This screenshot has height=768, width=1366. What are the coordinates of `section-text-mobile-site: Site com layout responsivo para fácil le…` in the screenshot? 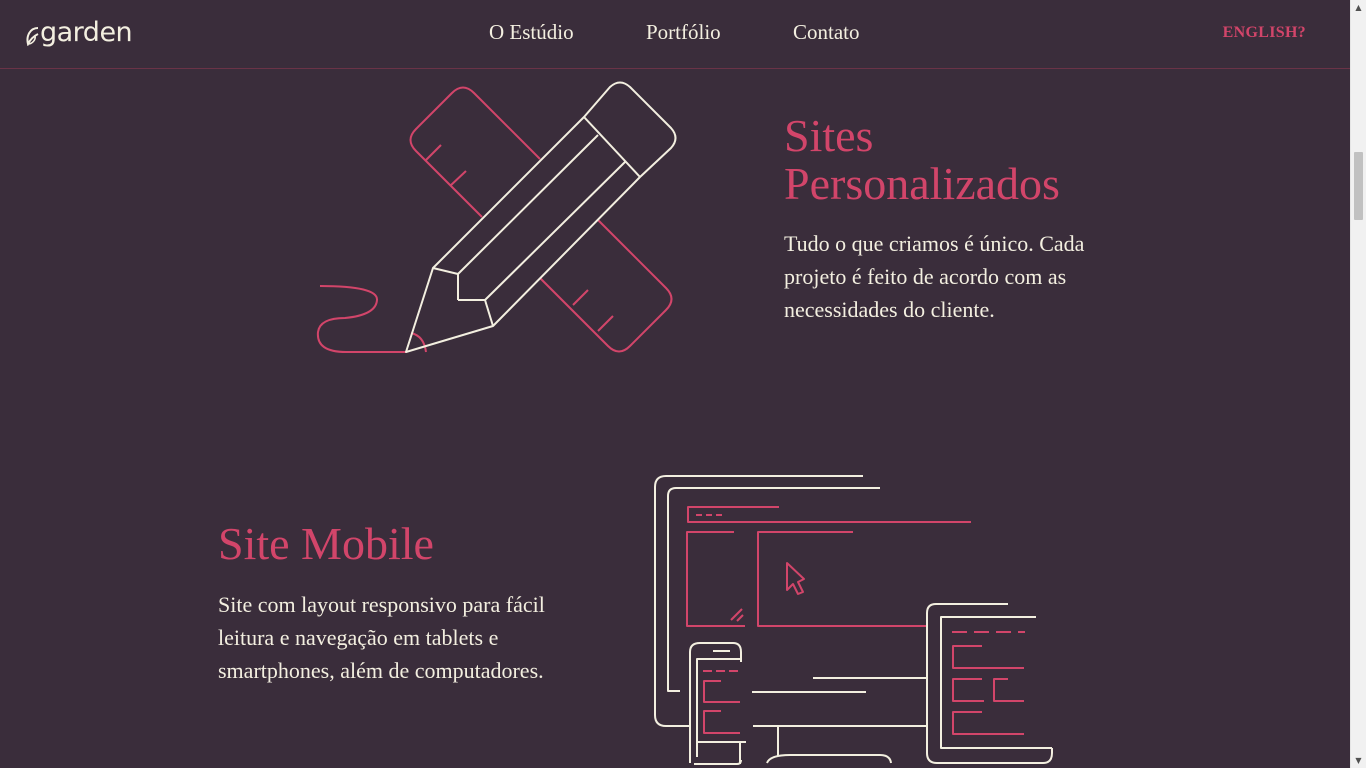 It's located at (381, 637).